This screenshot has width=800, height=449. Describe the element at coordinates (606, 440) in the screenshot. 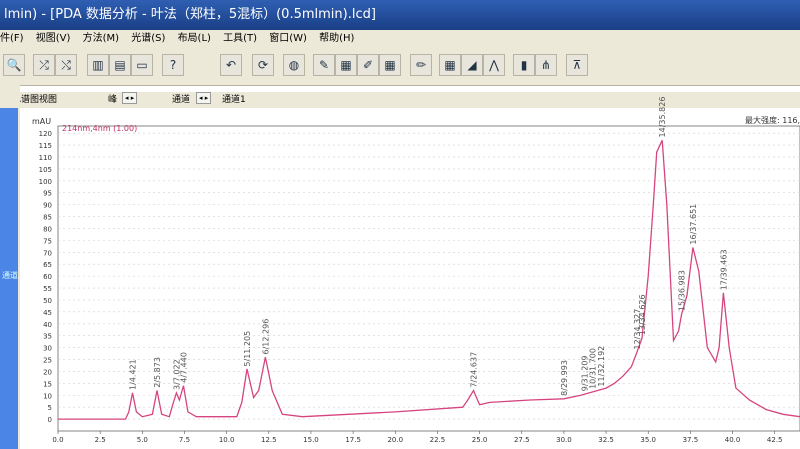

I see `x-tick-label: 32.5` at that location.